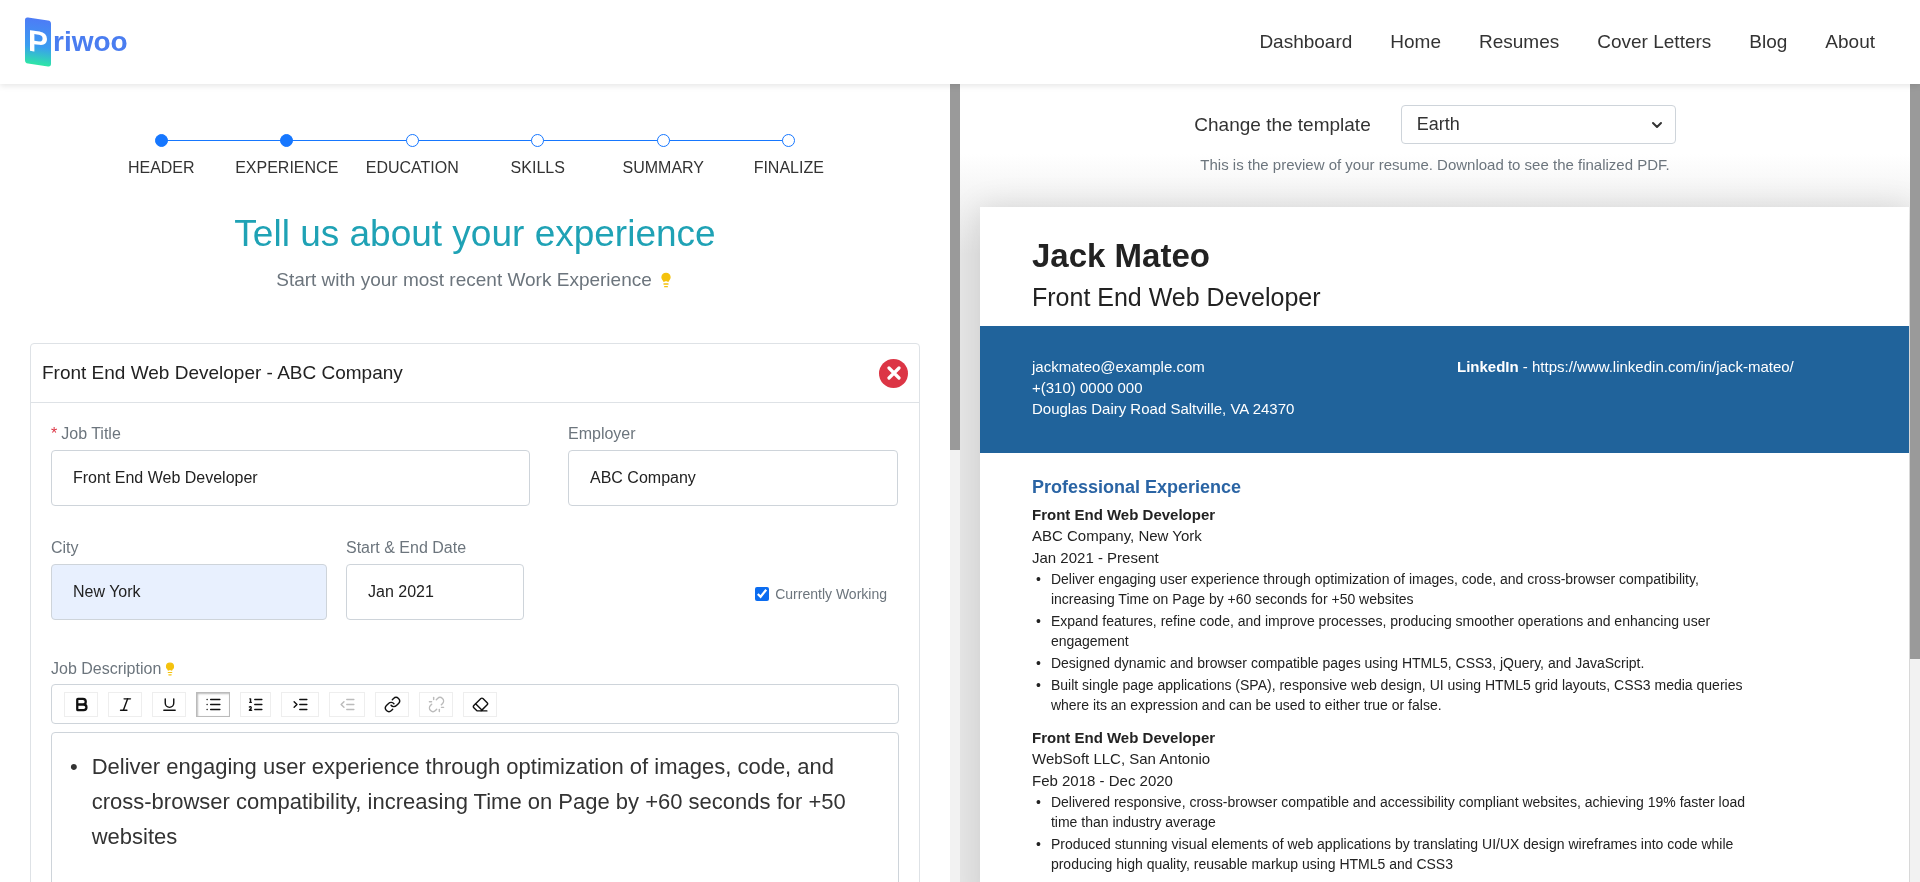  I want to click on text-field: ABC Company, so click(733, 478).